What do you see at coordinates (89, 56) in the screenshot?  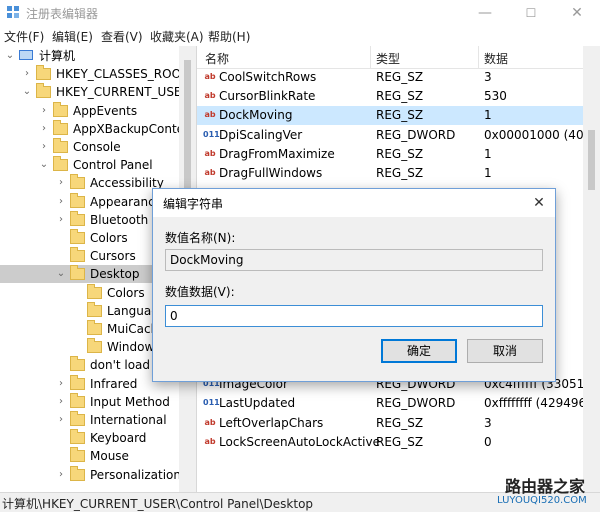 I see `tree-node: ⌄ 计算机` at bounding box center [89, 56].